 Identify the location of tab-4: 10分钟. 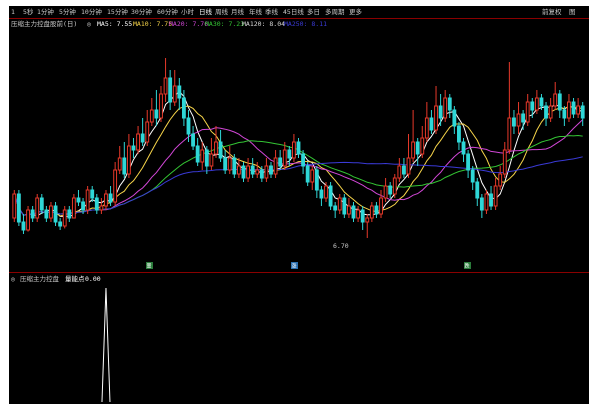
(91, 12).